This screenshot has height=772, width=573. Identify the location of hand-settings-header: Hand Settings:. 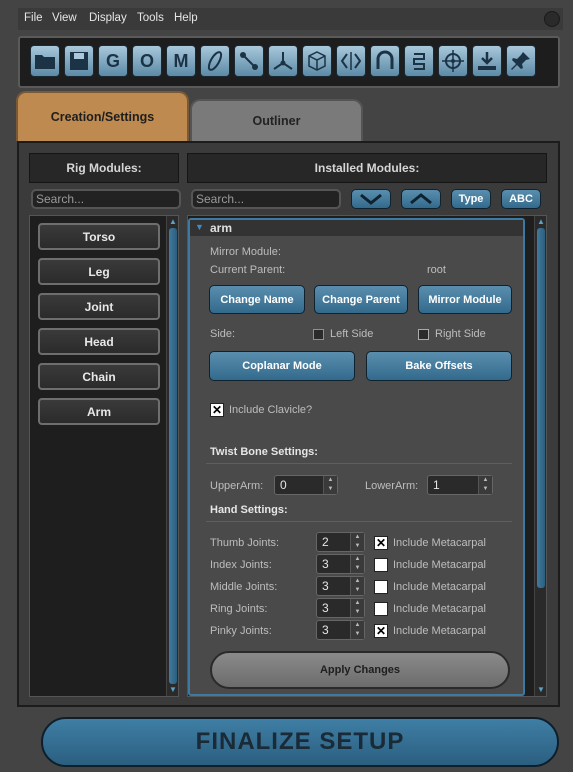
(249, 510).